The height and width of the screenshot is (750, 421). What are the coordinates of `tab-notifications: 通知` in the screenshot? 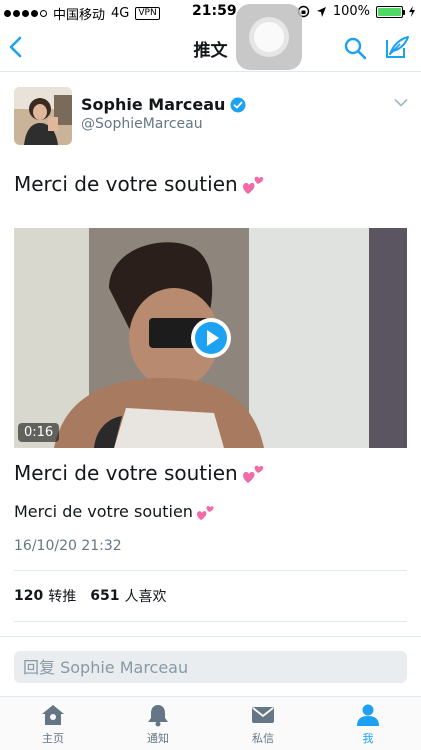 It's located at (158, 724).